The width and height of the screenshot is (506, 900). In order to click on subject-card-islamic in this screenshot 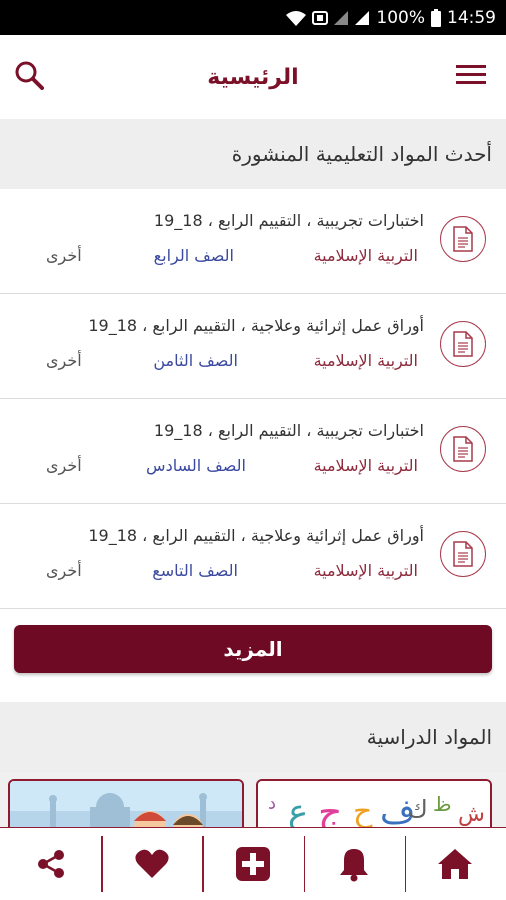, I will do `click(126, 803)`.